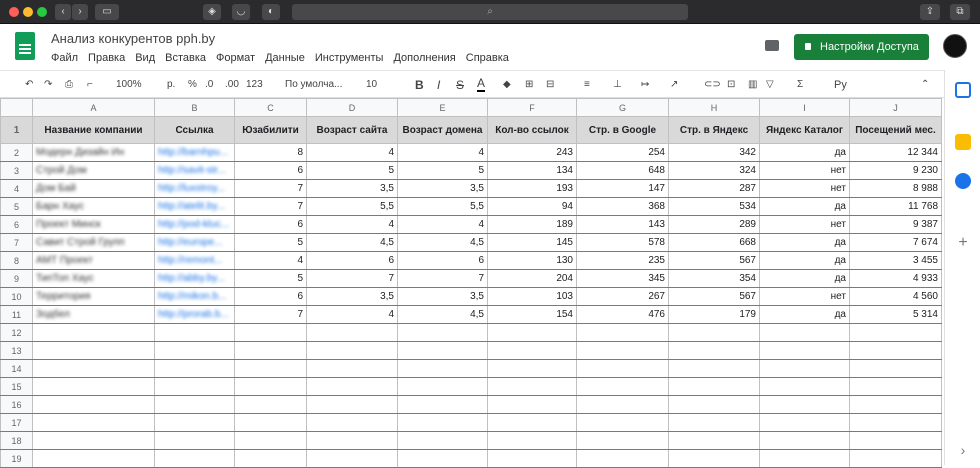 The image size is (980, 468). Describe the element at coordinates (714, 296) in the screenshot. I see `table-cell: 567` at that location.